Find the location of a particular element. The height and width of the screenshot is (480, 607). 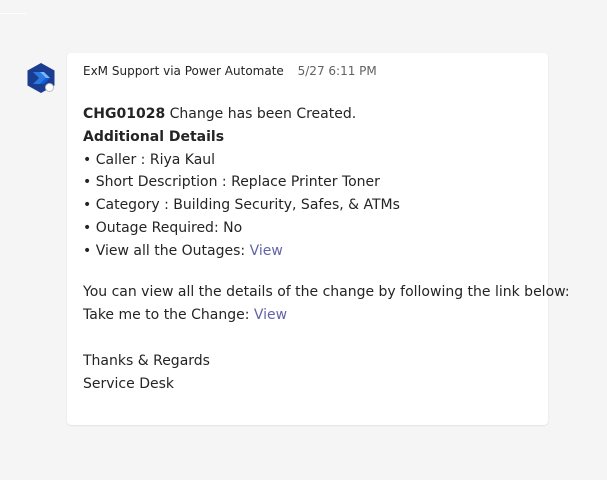

detail-value: Building Security, Safes, & ATMs is located at coordinates (286, 205).